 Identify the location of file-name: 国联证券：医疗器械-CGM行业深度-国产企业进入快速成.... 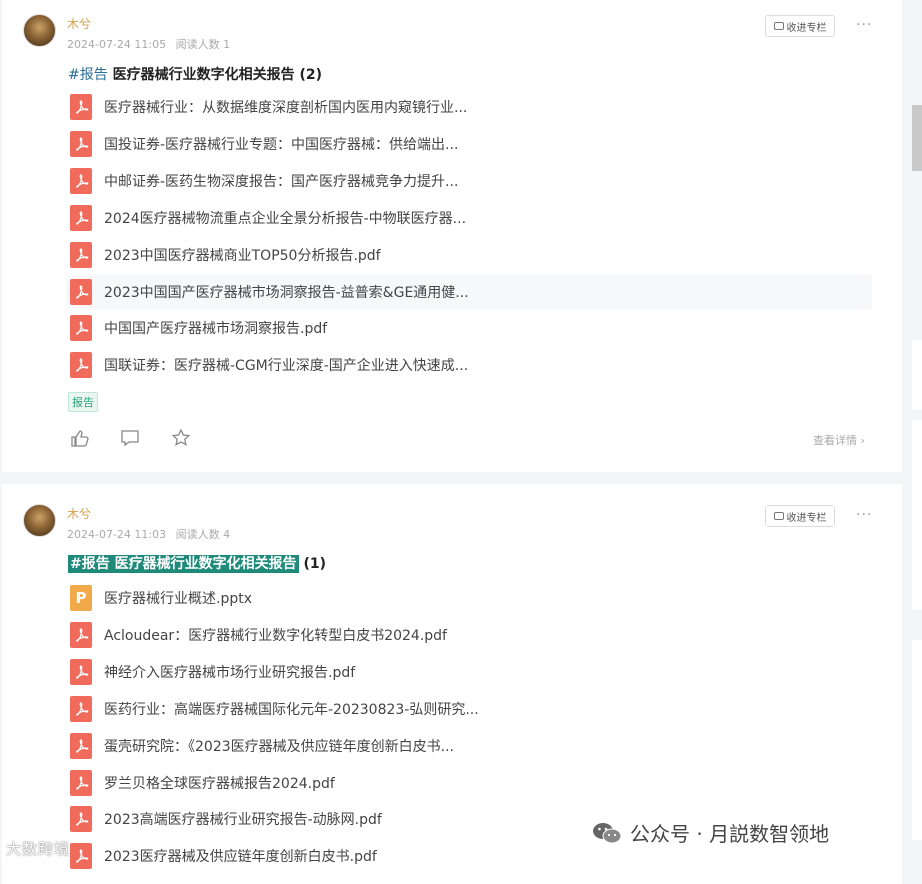
(286, 366).